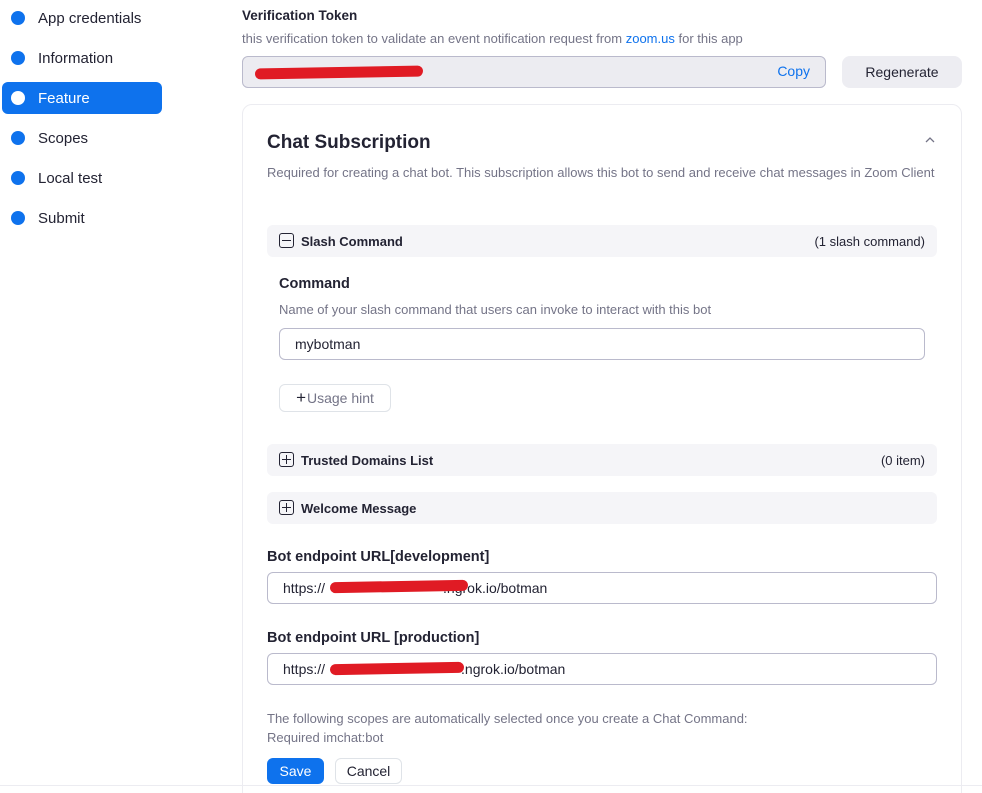 This screenshot has height=793, width=982. Describe the element at coordinates (300, 15) in the screenshot. I see `verification-token-title: Verification Token` at that location.